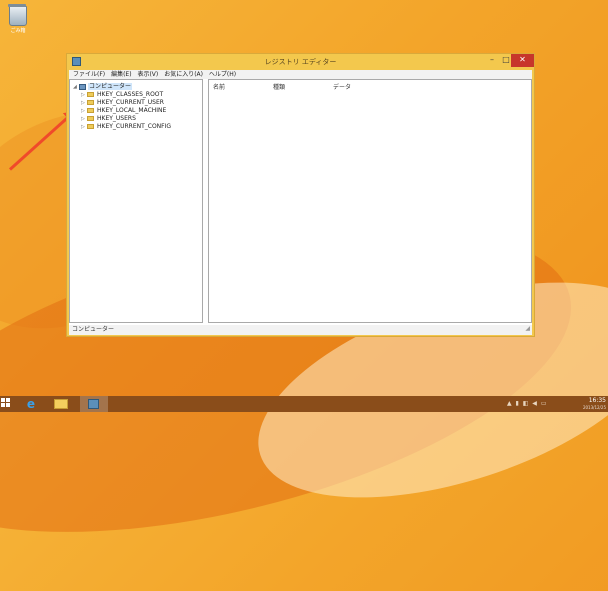 This screenshot has width=608, height=591. Describe the element at coordinates (110, 86) in the screenshot. I see `tree-root-label: コンピューター` at that location.